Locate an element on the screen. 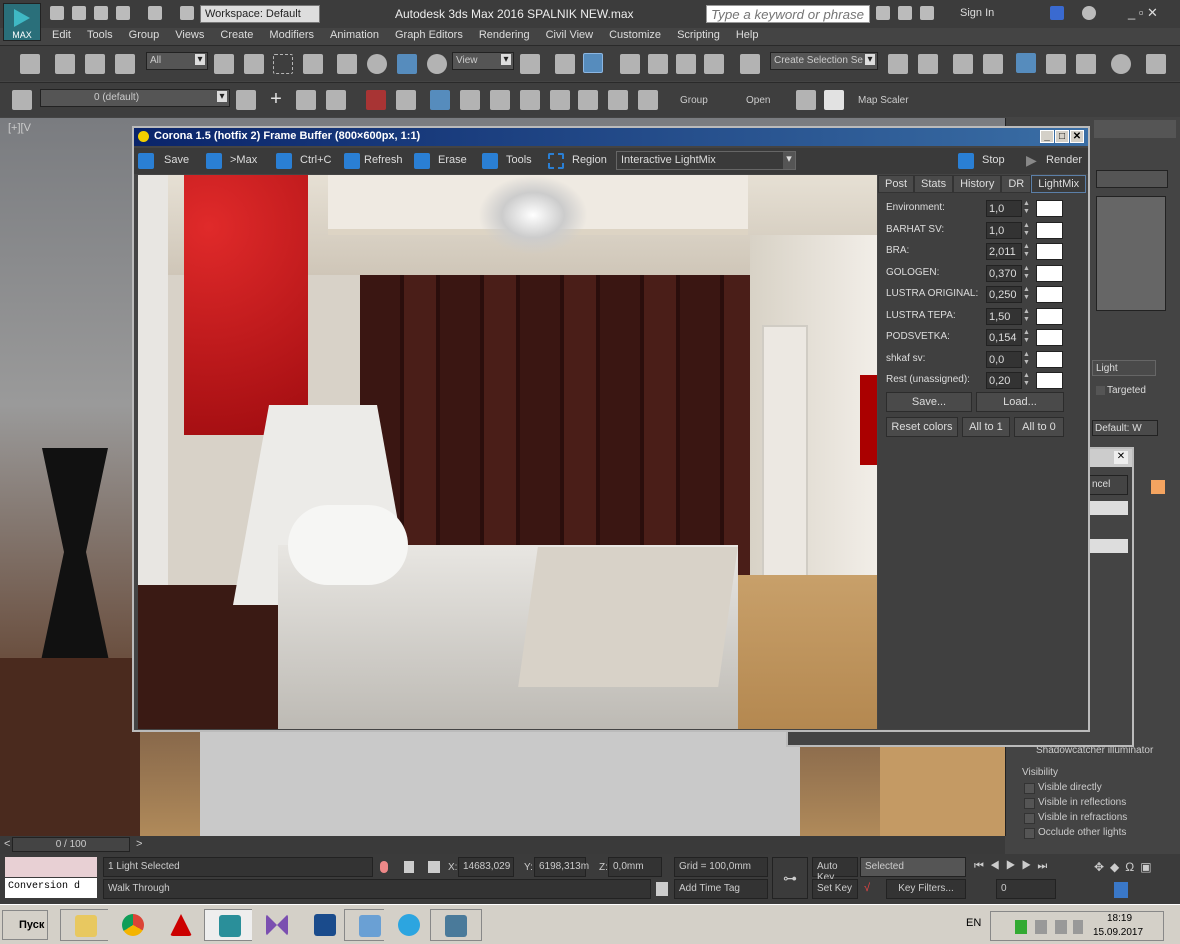  reset-colors-button: Reset colors is located at coordinates (922, 427).